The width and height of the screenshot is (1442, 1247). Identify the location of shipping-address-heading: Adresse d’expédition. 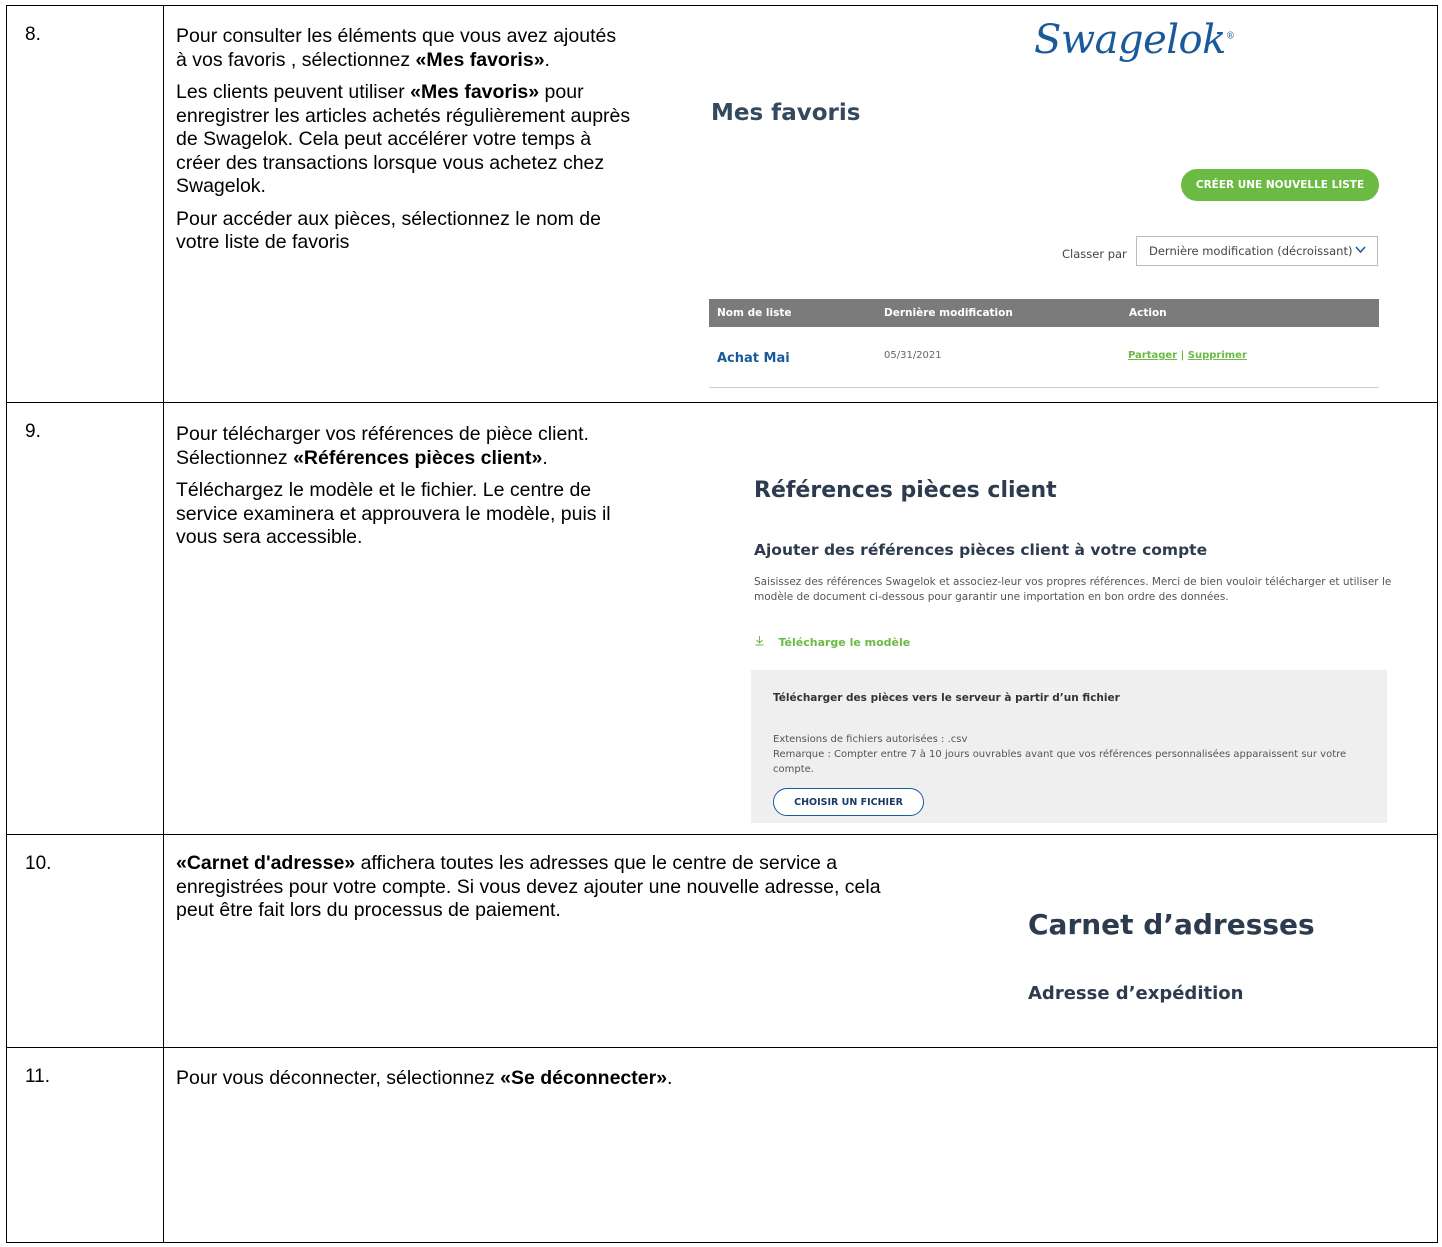
(1136, 993).